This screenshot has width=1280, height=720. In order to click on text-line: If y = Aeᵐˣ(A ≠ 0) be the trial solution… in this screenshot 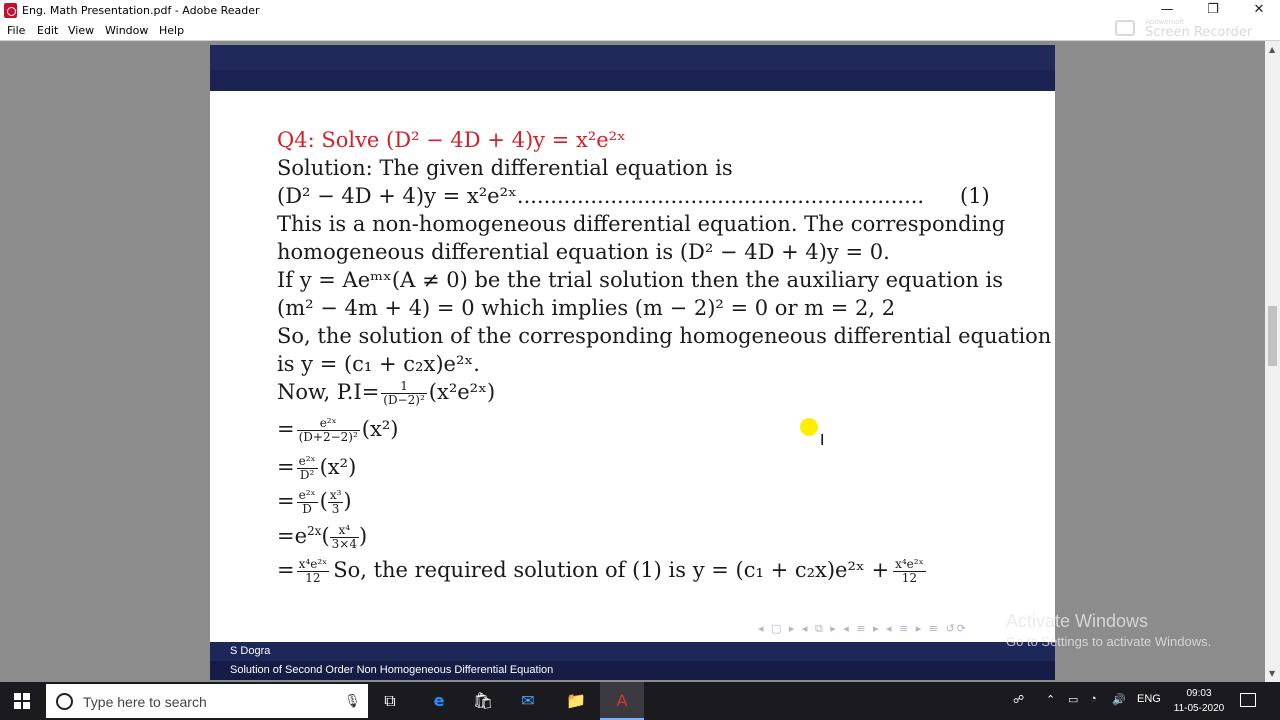, I will do `click(640, 280)`.